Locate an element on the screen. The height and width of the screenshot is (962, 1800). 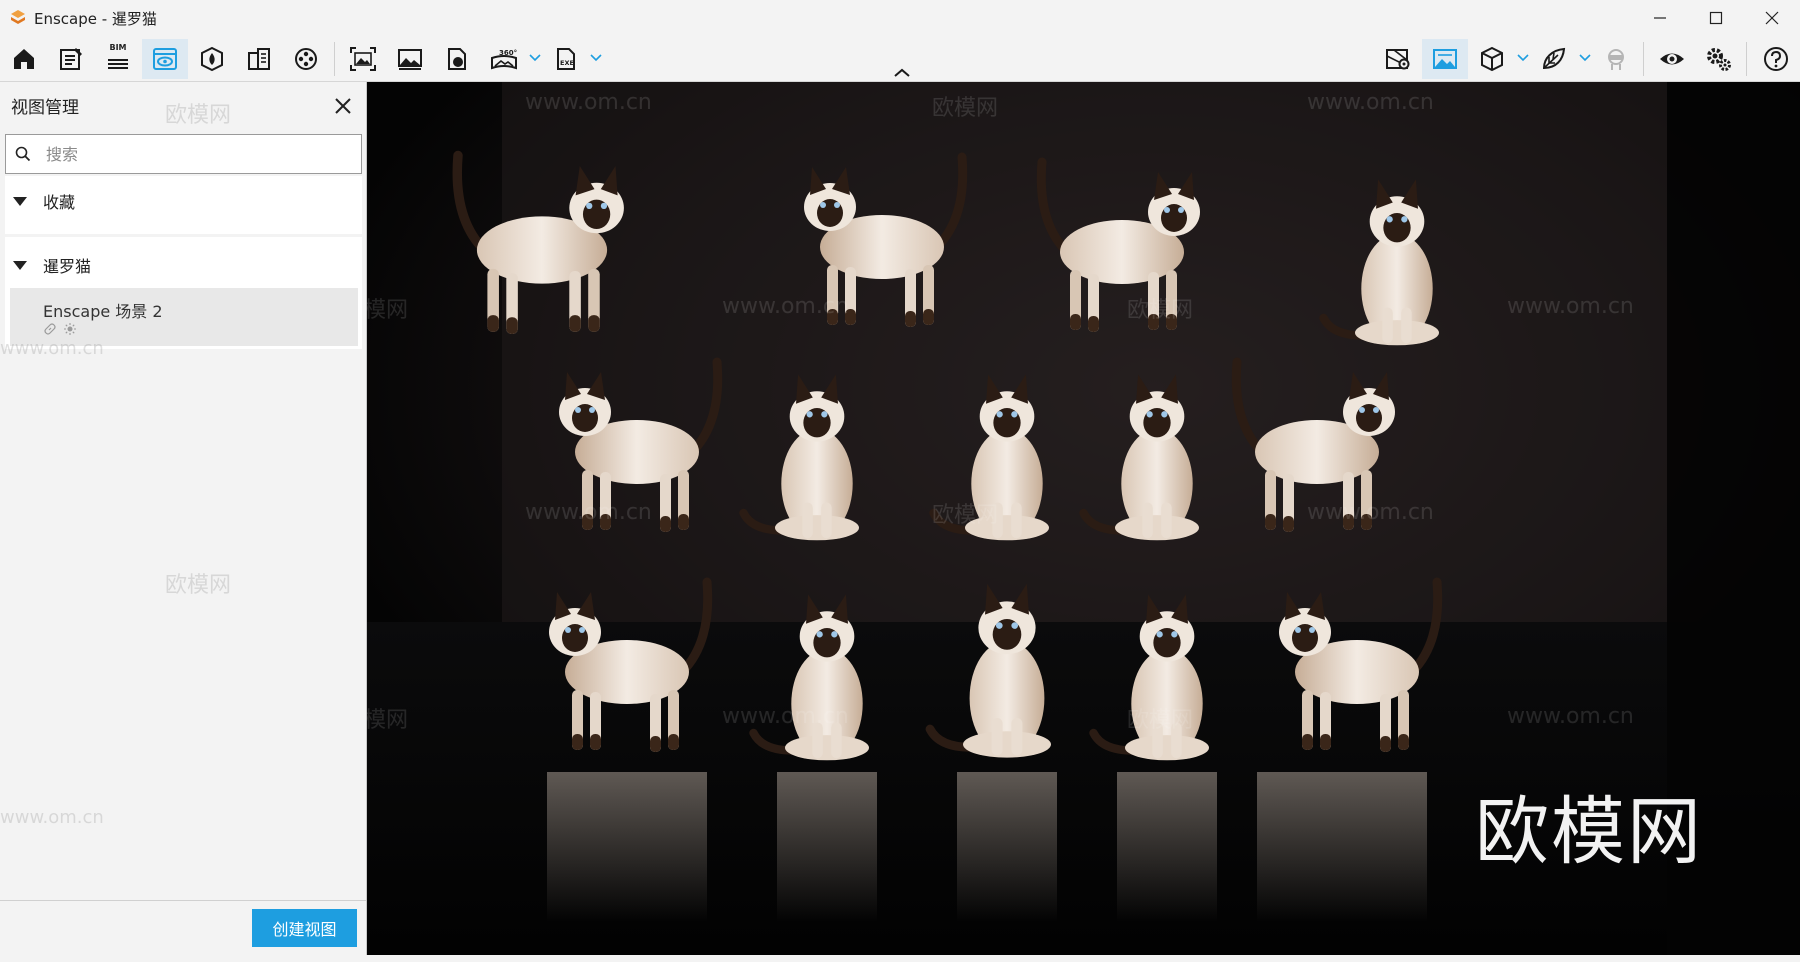
visual-settings-dropdown-caret is located at coordinates (1523, 58).